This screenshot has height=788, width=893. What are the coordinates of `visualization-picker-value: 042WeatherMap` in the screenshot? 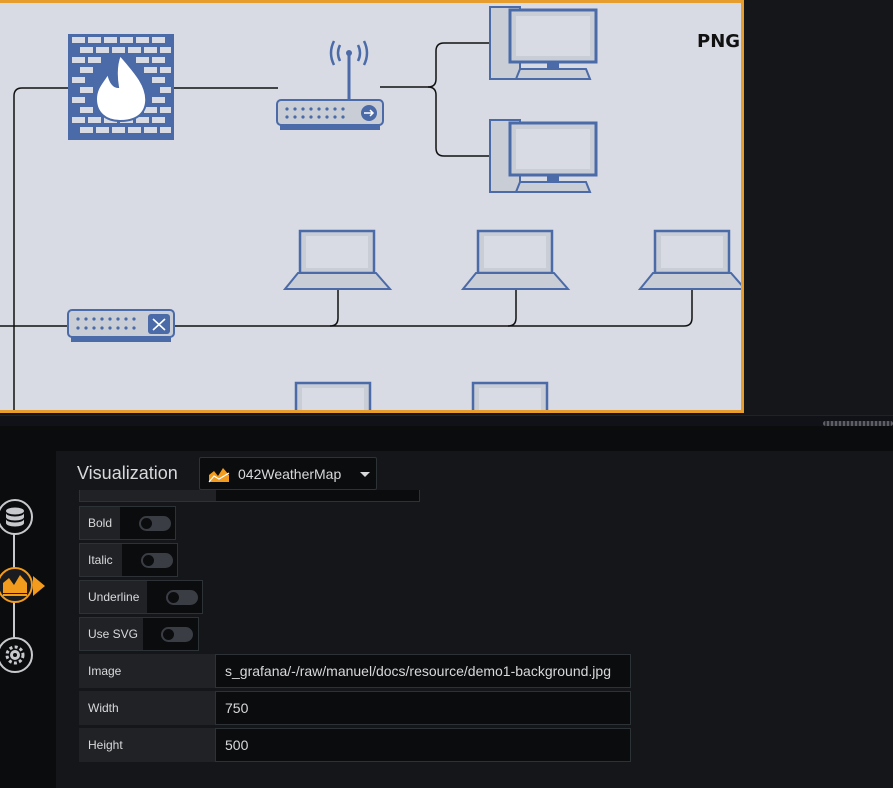 It's located at (290, 474).